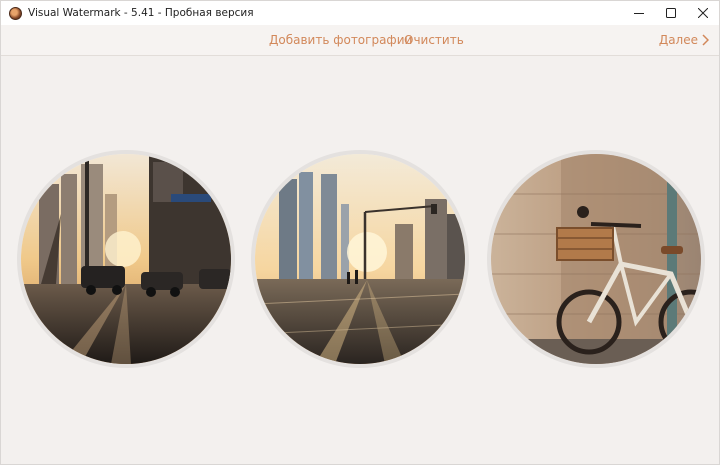 The image size is (720, 465). What do you see at coordinates (141, 13) in the screenshot?
I see `window-title: Visual Watermark - 5.41 - Пробная версия` at bounding box center [141, 13].